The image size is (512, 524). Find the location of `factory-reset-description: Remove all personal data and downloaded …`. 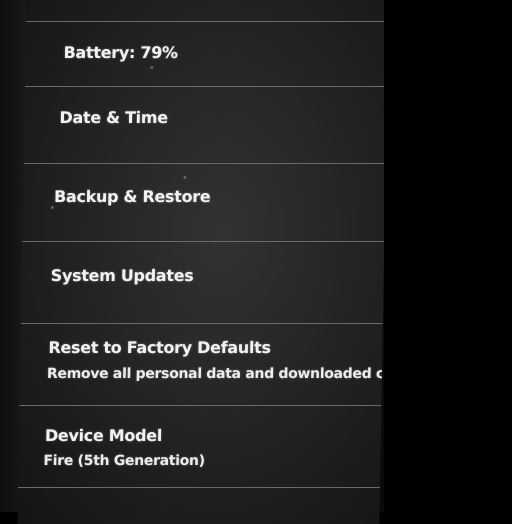

factory-reset-description: Remove all personal data and downloaded … is located at coordinates (217, 374).